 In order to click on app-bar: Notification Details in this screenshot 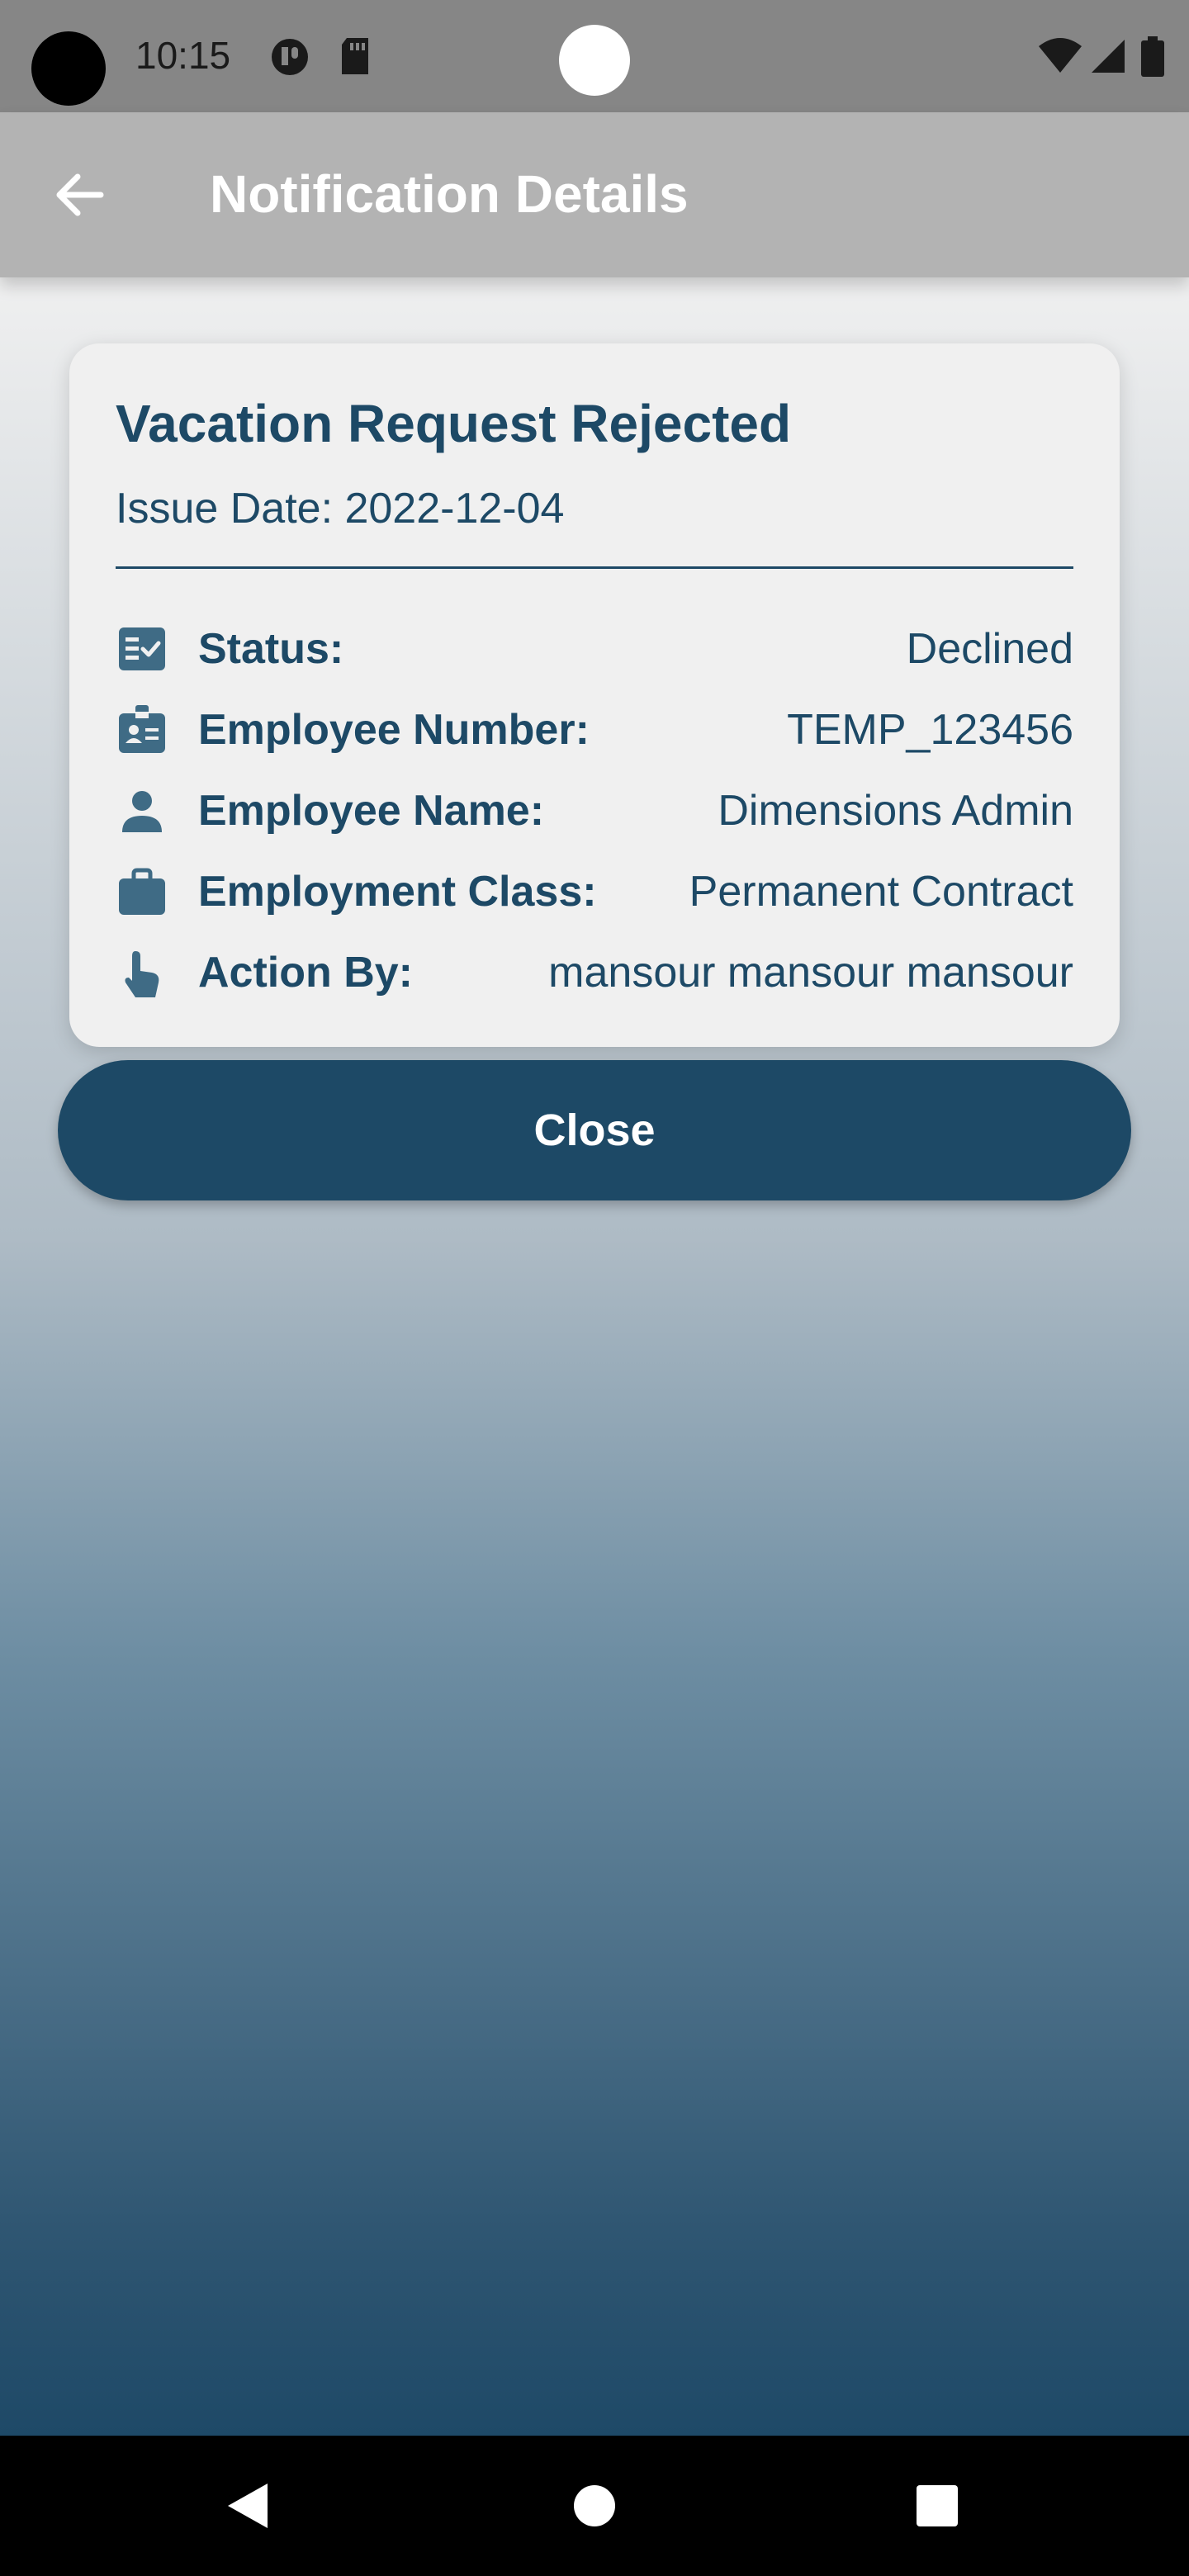, I will do `click(594, 194)`.